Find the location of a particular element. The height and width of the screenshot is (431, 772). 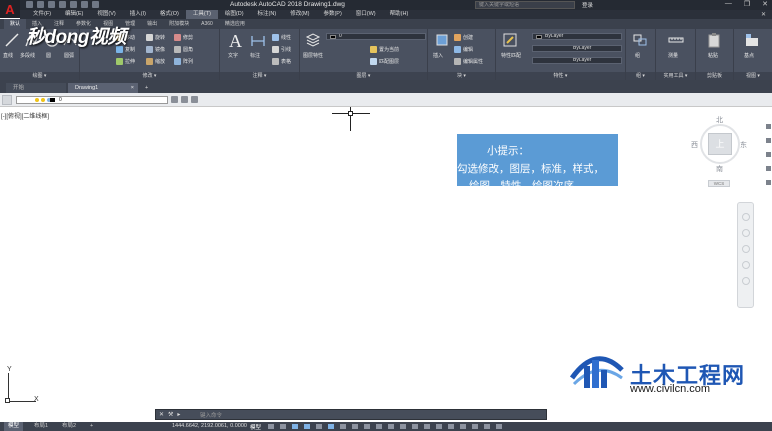

layer-properties-button: 图层特性 is located at coordinates (313, 55).